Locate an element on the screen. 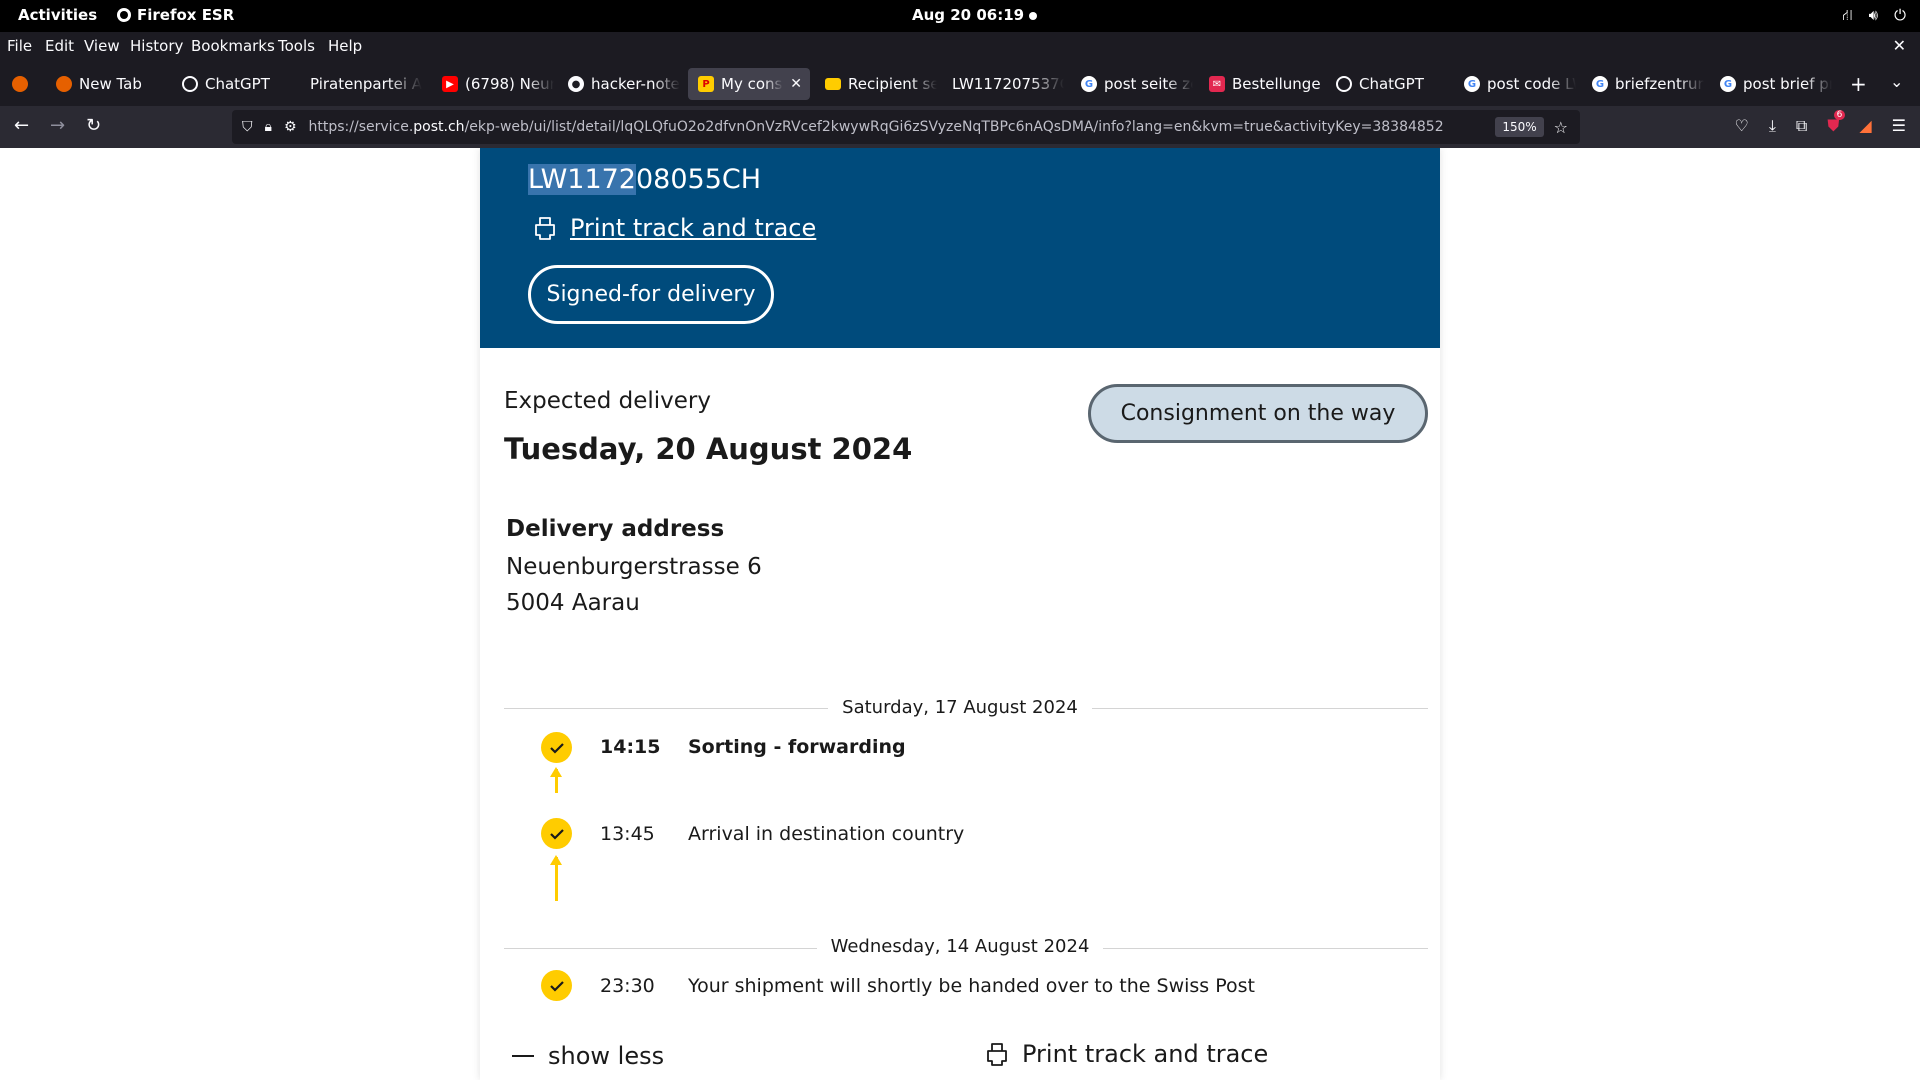 The height and width of the screenshot is (1080, 1920). downloads-icon: ⤓ is located at coordinates (1772, 126).